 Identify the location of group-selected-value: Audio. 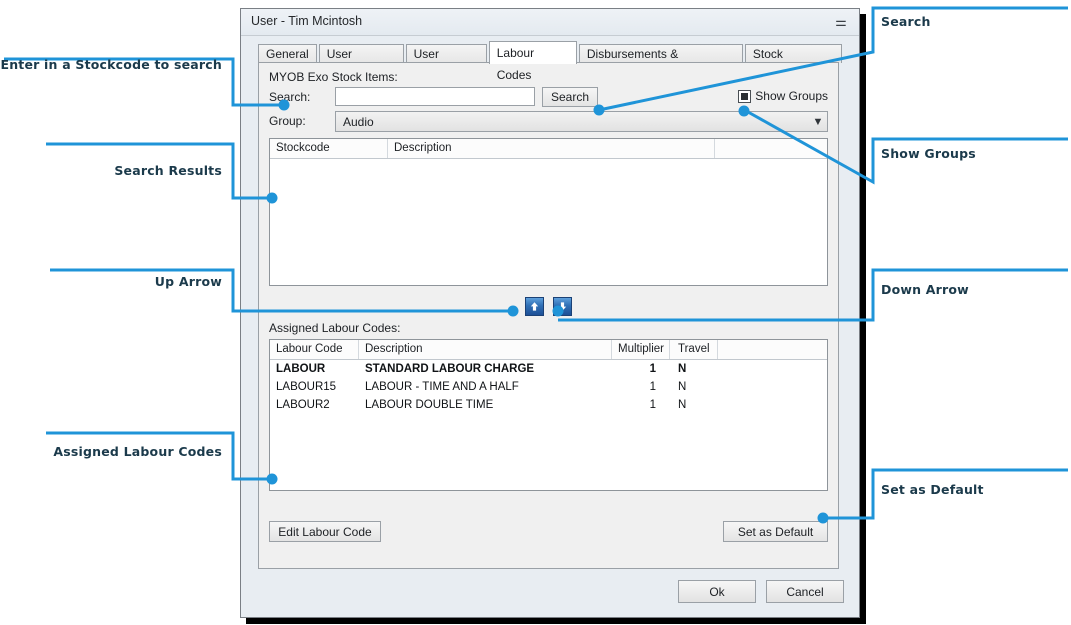
(358, 121).